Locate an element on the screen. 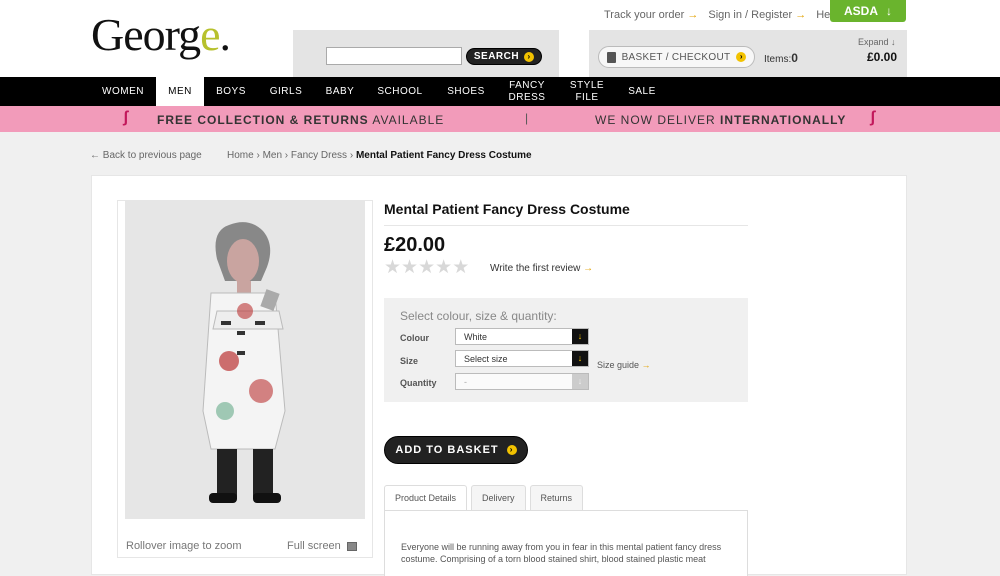 This screenshot has width=1000, height=576. quantity-select: - ↓ is located at coordinates (522, 381).